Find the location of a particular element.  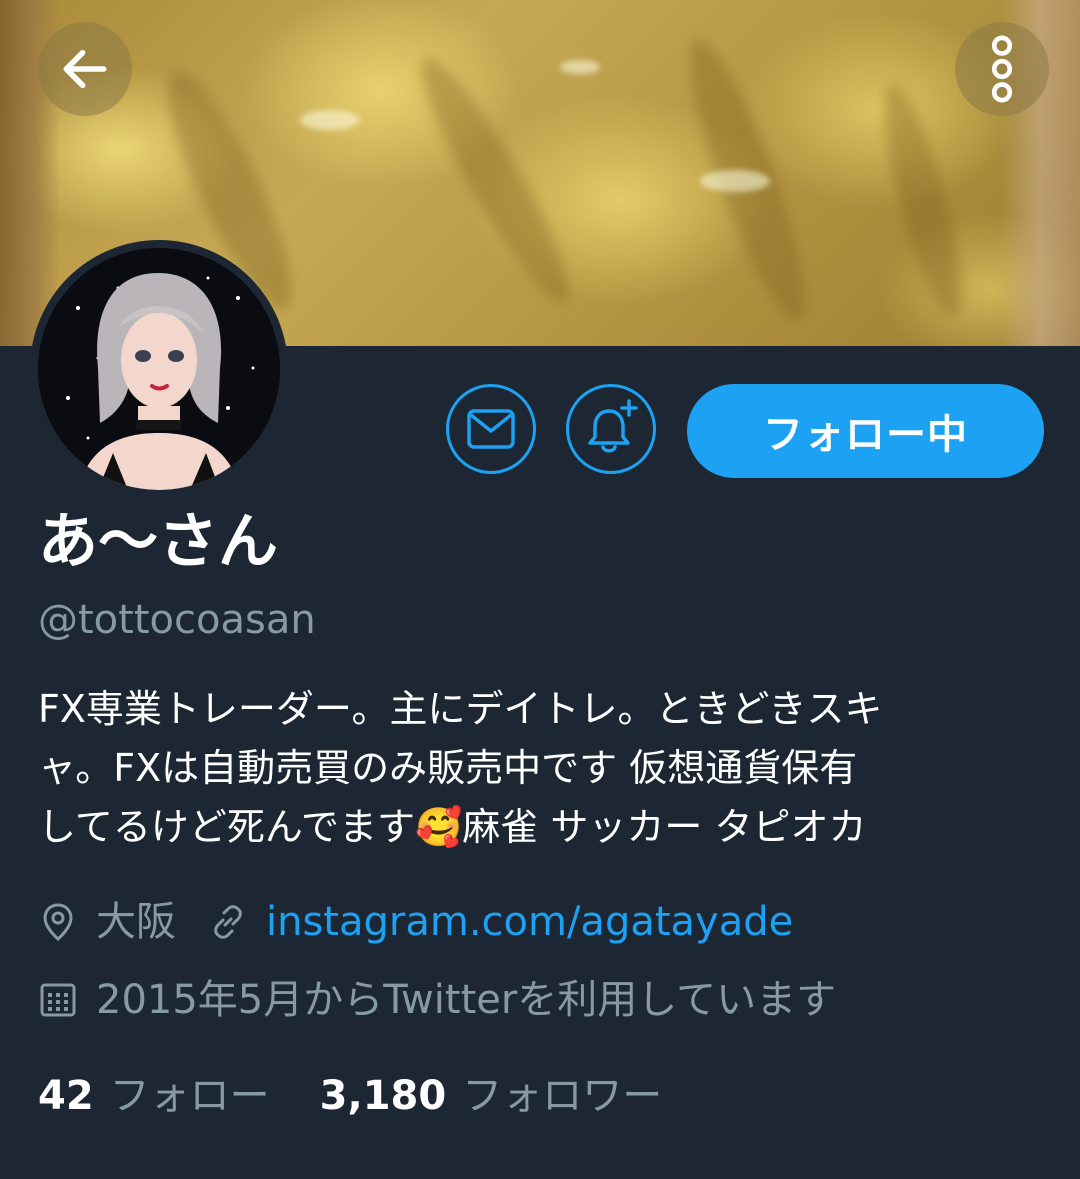

follow-stats: 42 フォロー 3,180 フォロワー is located at coordinates (350, 1096).